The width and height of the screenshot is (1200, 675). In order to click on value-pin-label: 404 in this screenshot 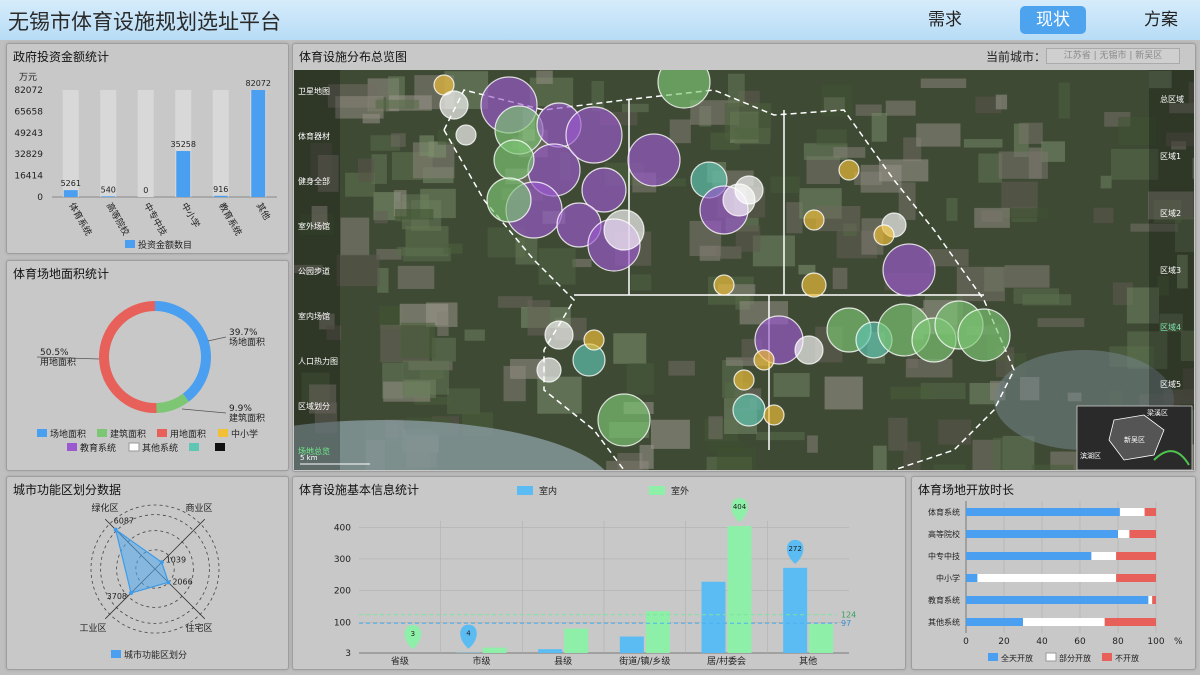, I will do `click(740, 507)`.